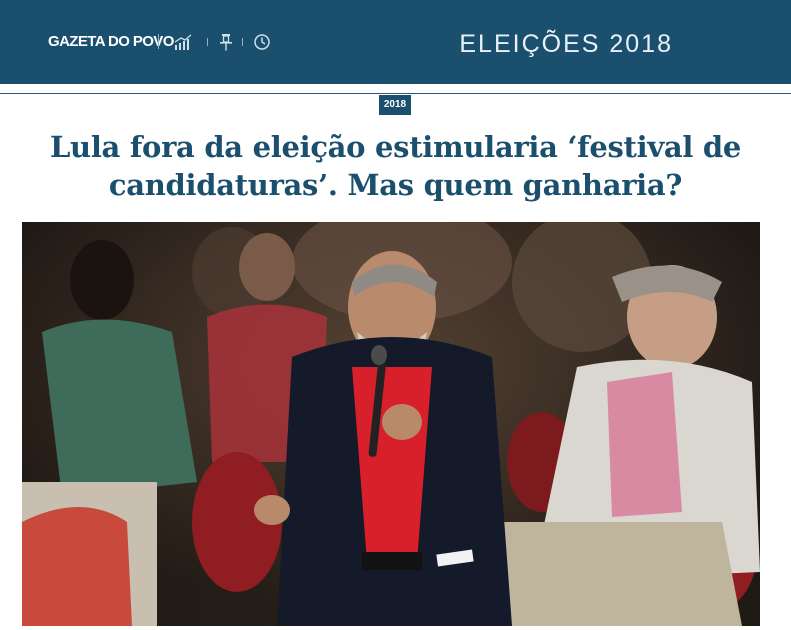  What do you see at coordinates (566, 44) in the screenshot?
I see `section-title: ELEIÇÕES 2018` at bounding box center [566, 44].